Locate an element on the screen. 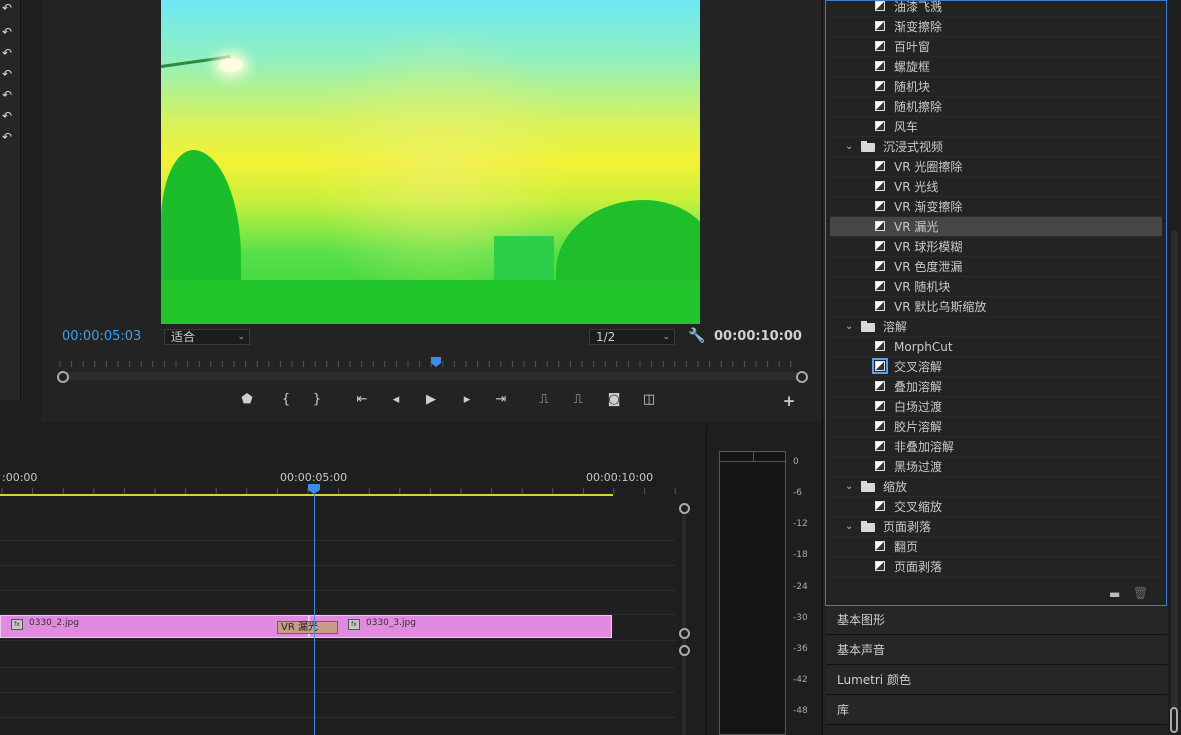 This screenshot has width=1181, height=735. zoom-handle-right is located at coordinates (802, 377).